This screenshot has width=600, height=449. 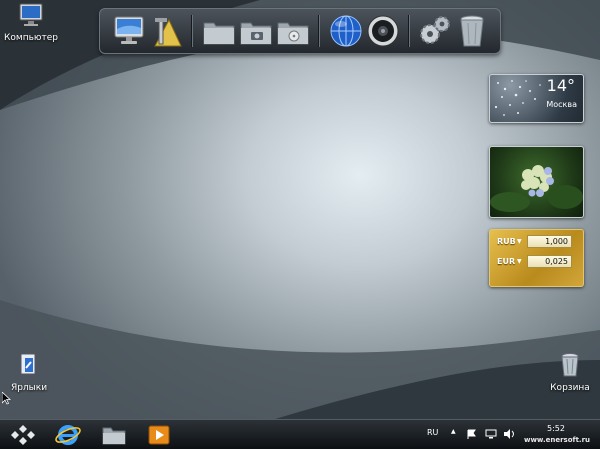 I want to click on currency-code-to: EUR, so click(x=506, y=261).